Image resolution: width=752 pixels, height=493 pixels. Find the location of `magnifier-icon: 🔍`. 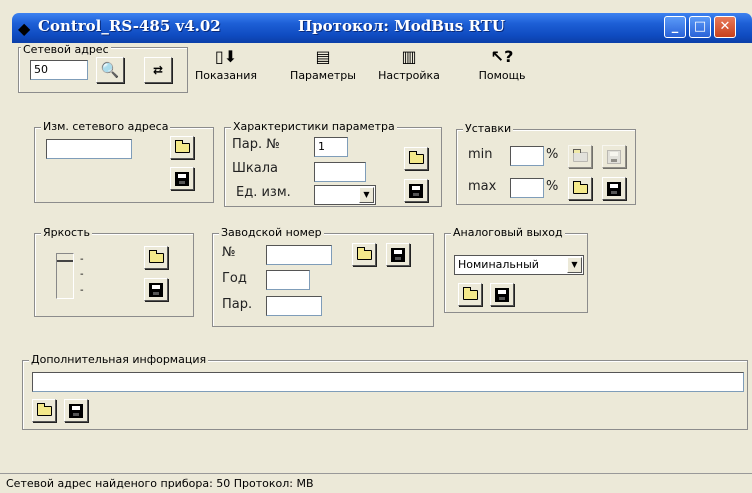

magnifier-icon: 🔍 is located at coordinates (110, 70).